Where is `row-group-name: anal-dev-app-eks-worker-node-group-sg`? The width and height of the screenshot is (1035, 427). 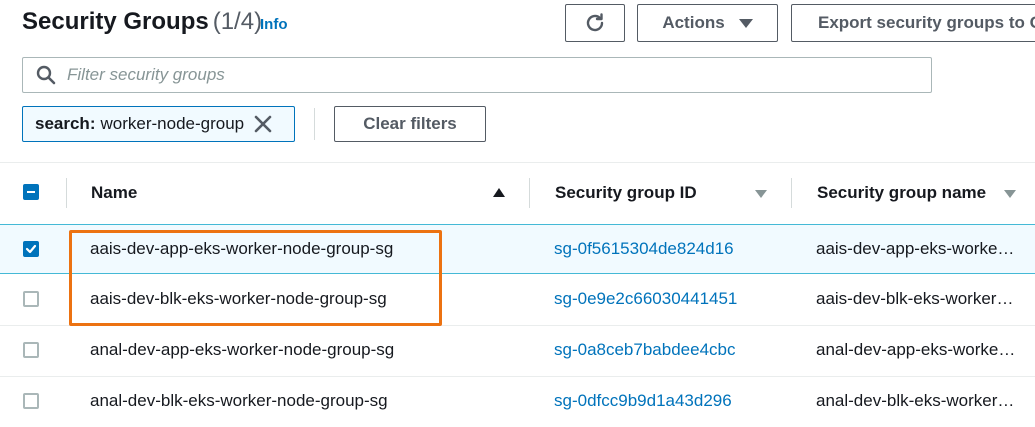
row-group-name: anal-dev-app-eks-worker-node-group-sg is located at coordinates (916, 349).